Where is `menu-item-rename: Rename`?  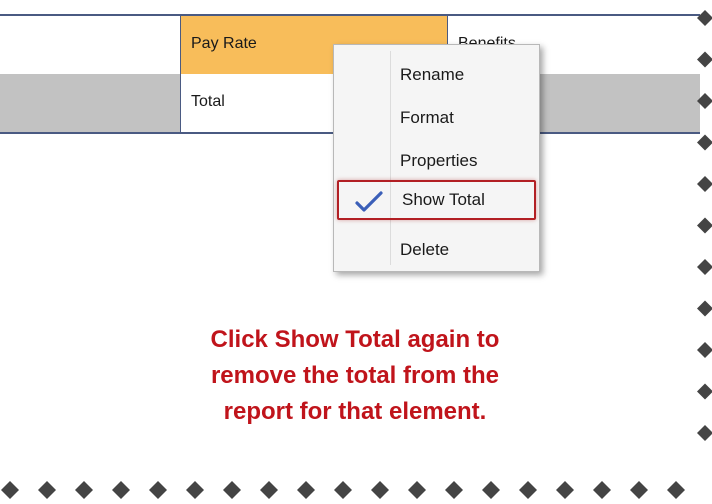 menu-item-rename: Rename is located at coordinates (436, 75).